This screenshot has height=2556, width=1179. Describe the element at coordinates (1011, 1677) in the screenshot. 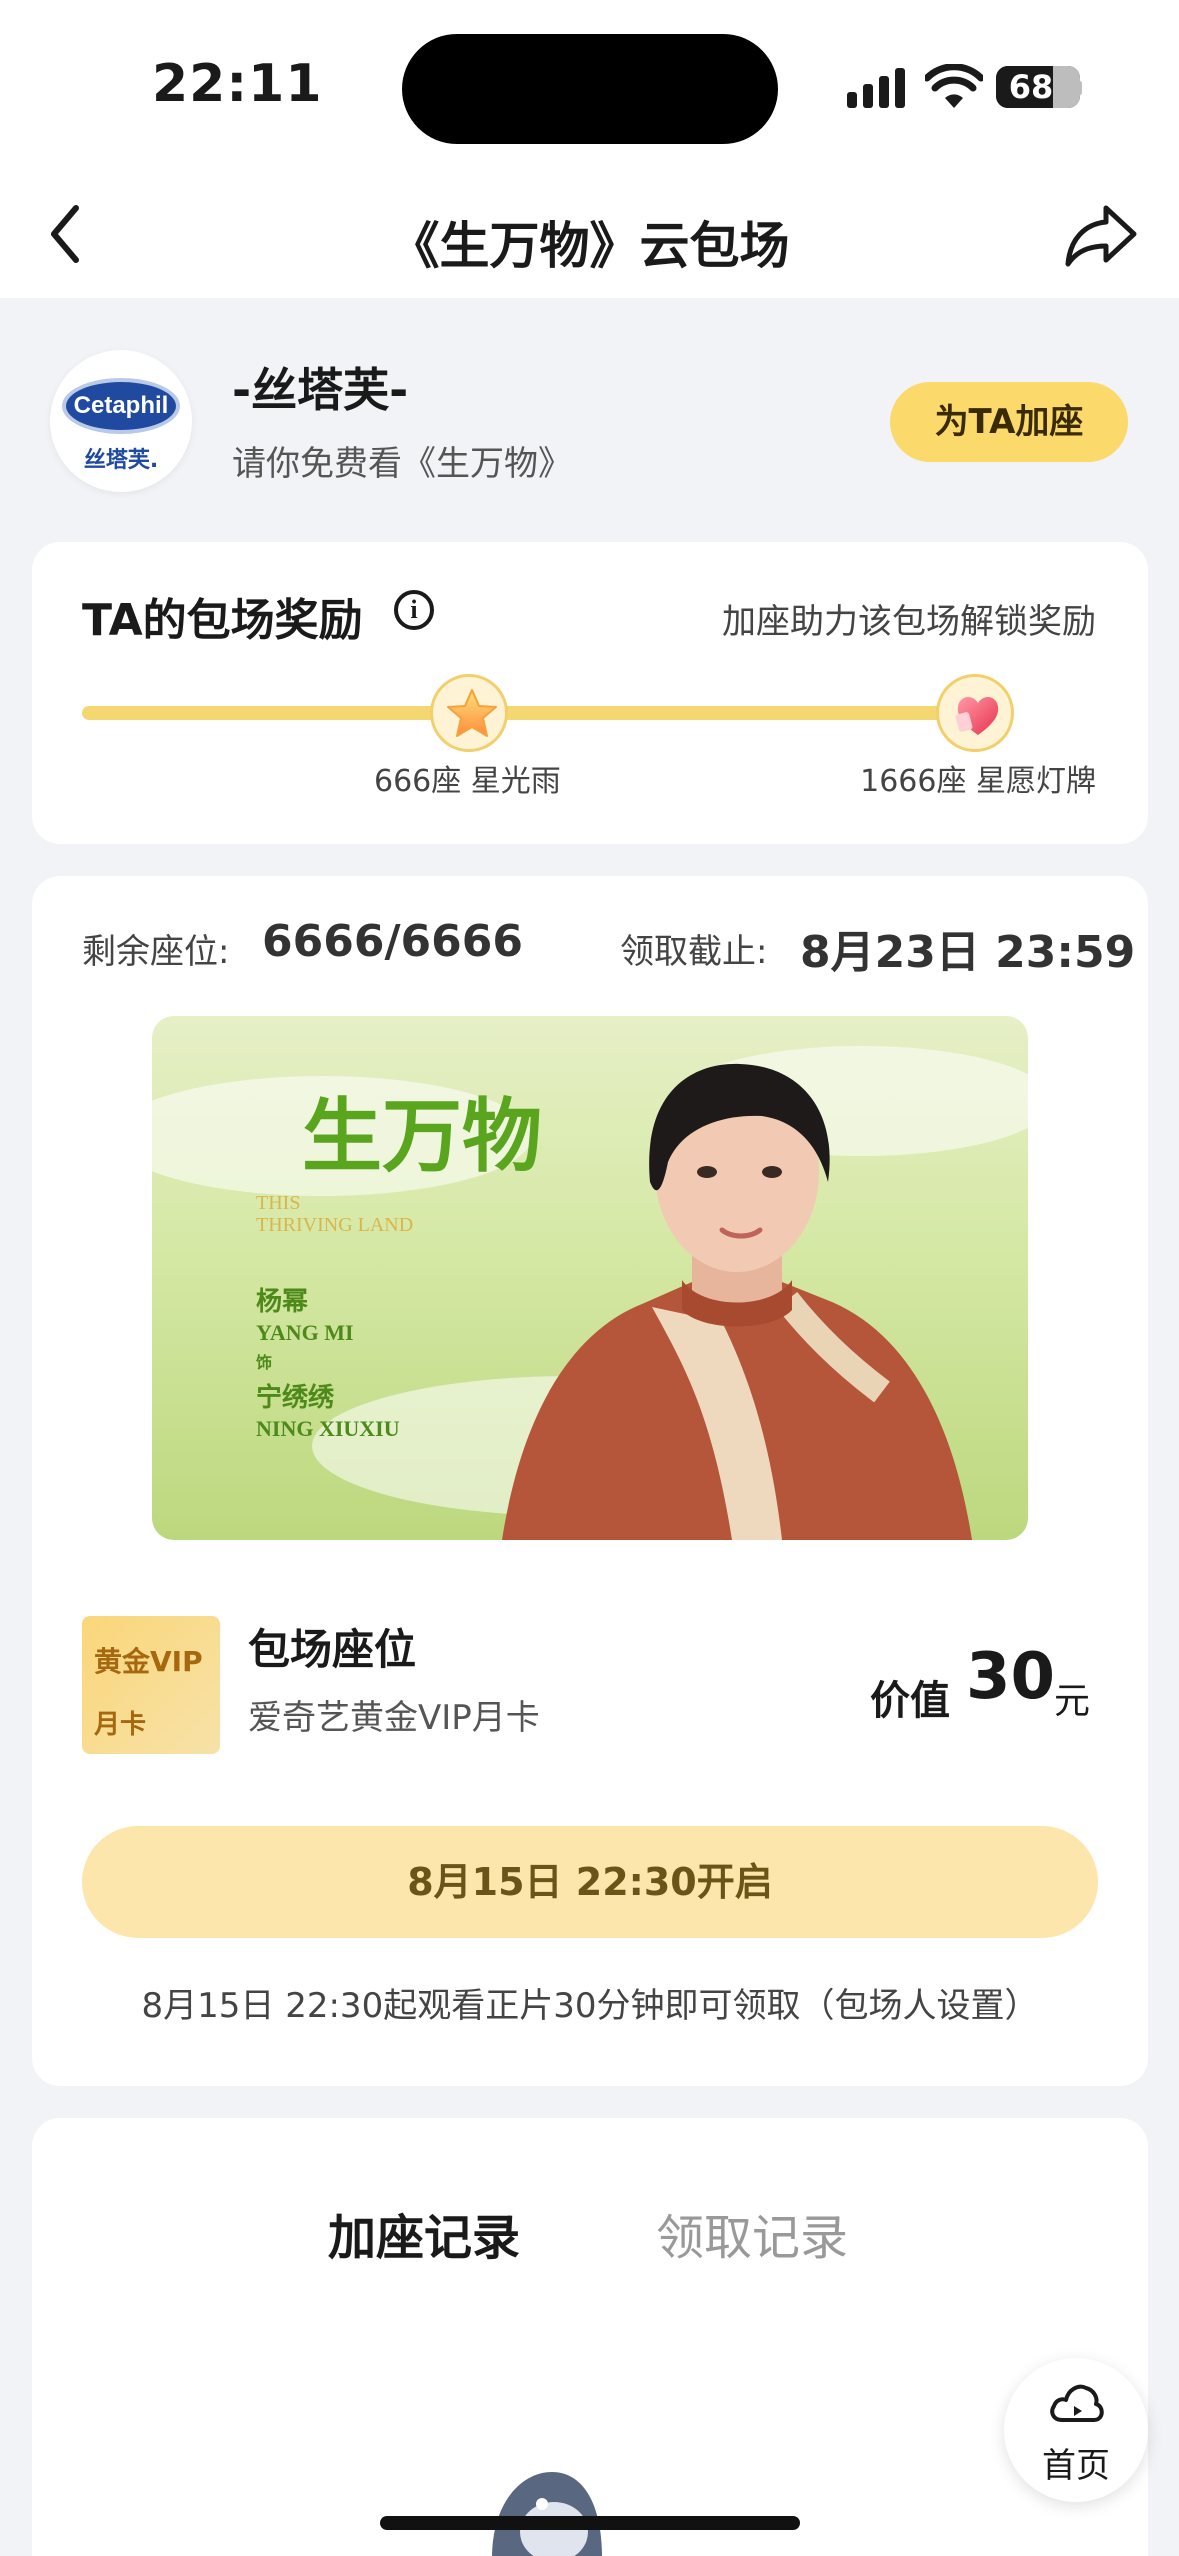

I see `value-number: 30` at that location.